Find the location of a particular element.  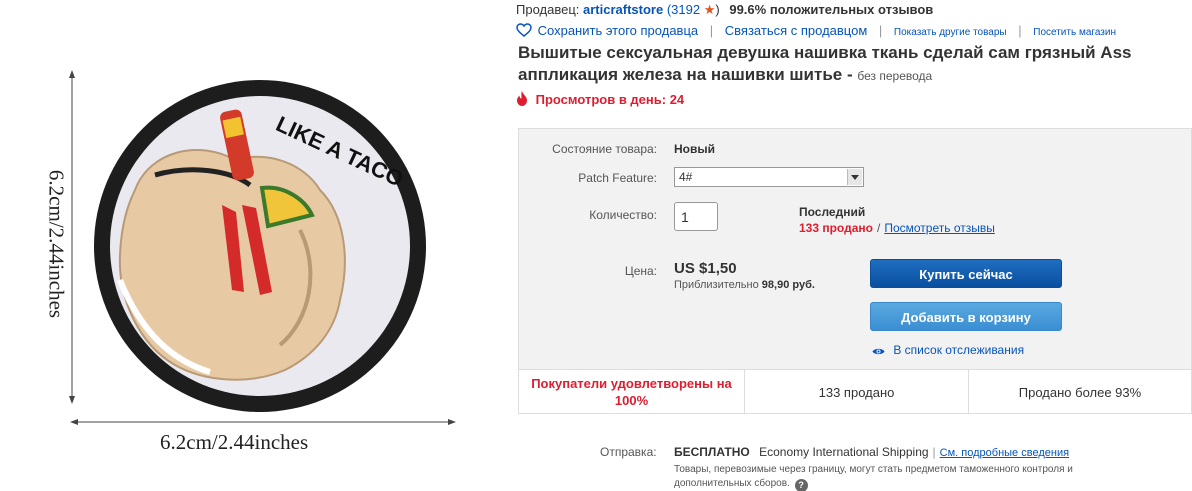

stat-sold-percent: Продано более 93% is located at coordinates (1080, 392).